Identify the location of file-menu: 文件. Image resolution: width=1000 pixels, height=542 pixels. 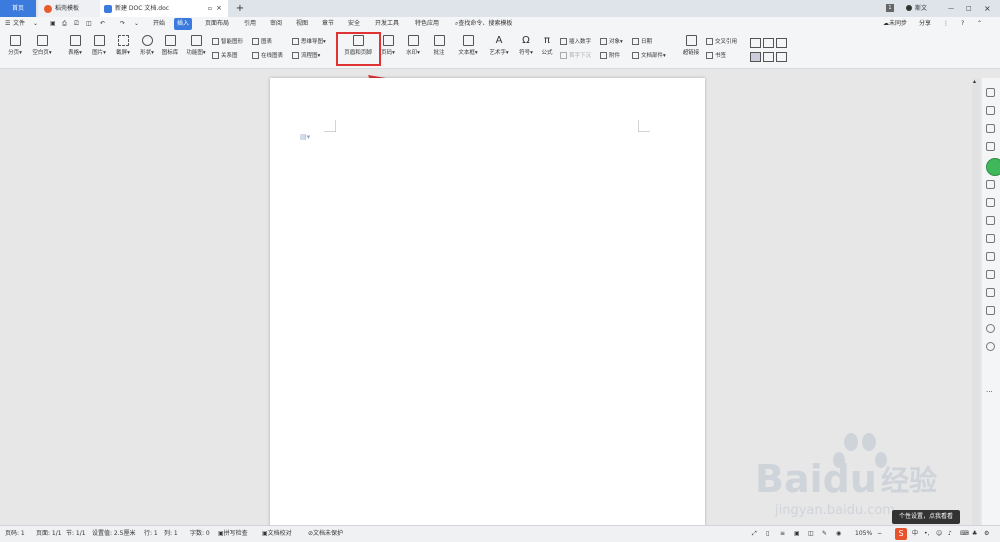
(19, 24).